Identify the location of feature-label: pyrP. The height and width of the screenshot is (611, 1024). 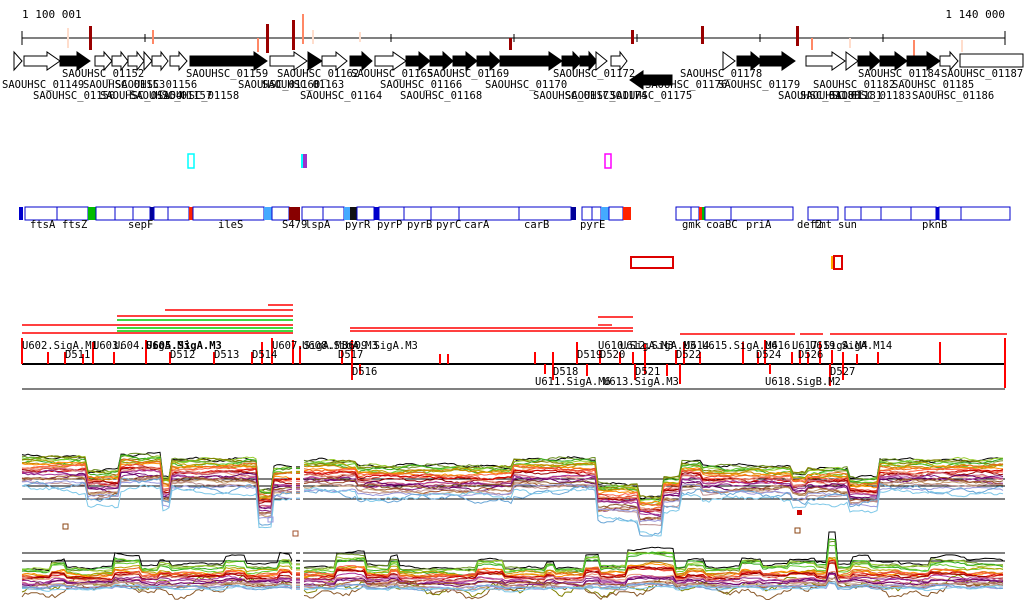
(390, 225).